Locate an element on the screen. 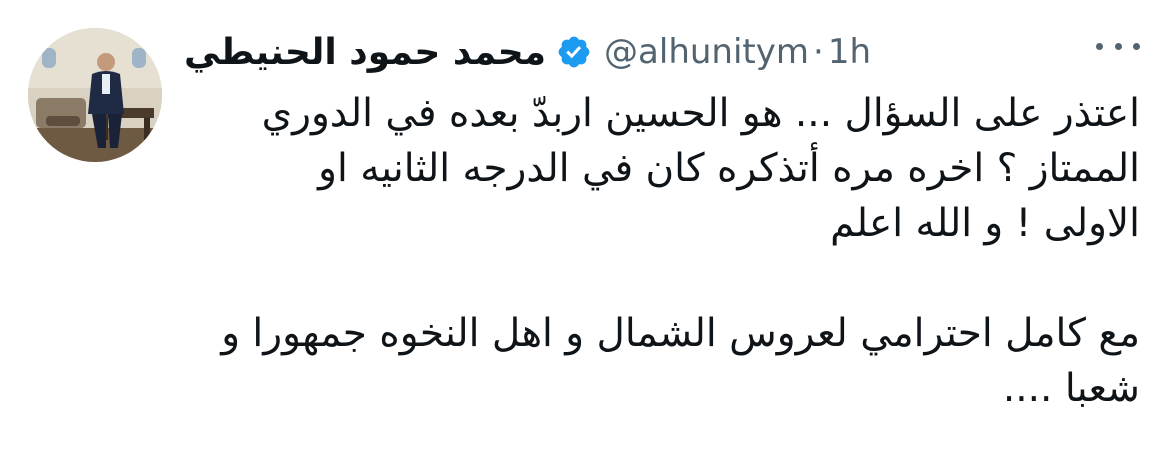  timestamp: 1h is located at coordinates (849, 52).